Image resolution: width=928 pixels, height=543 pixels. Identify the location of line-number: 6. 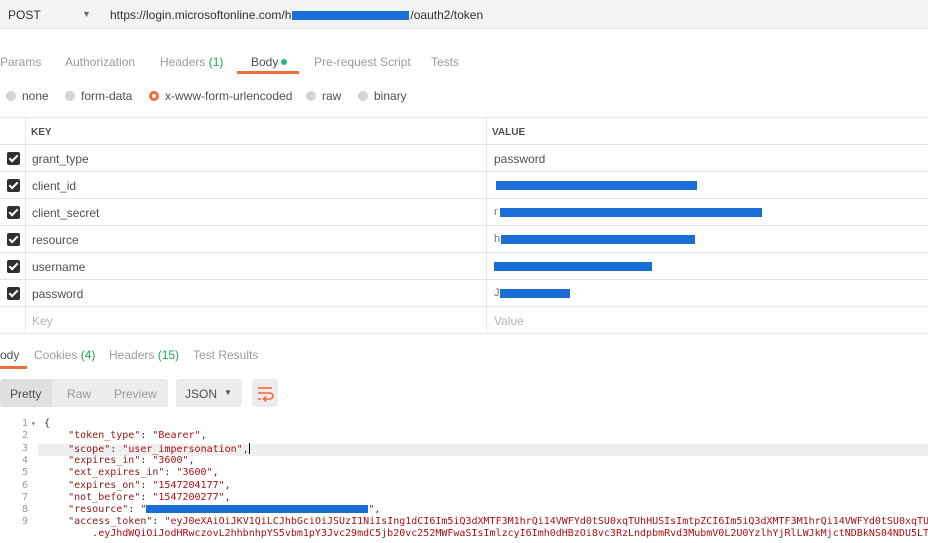
(24, 485).